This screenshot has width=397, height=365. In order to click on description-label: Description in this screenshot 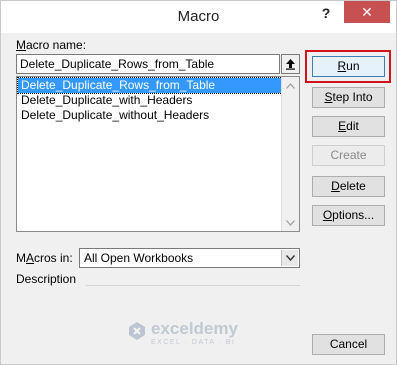, I will do `click(46, 279)`.